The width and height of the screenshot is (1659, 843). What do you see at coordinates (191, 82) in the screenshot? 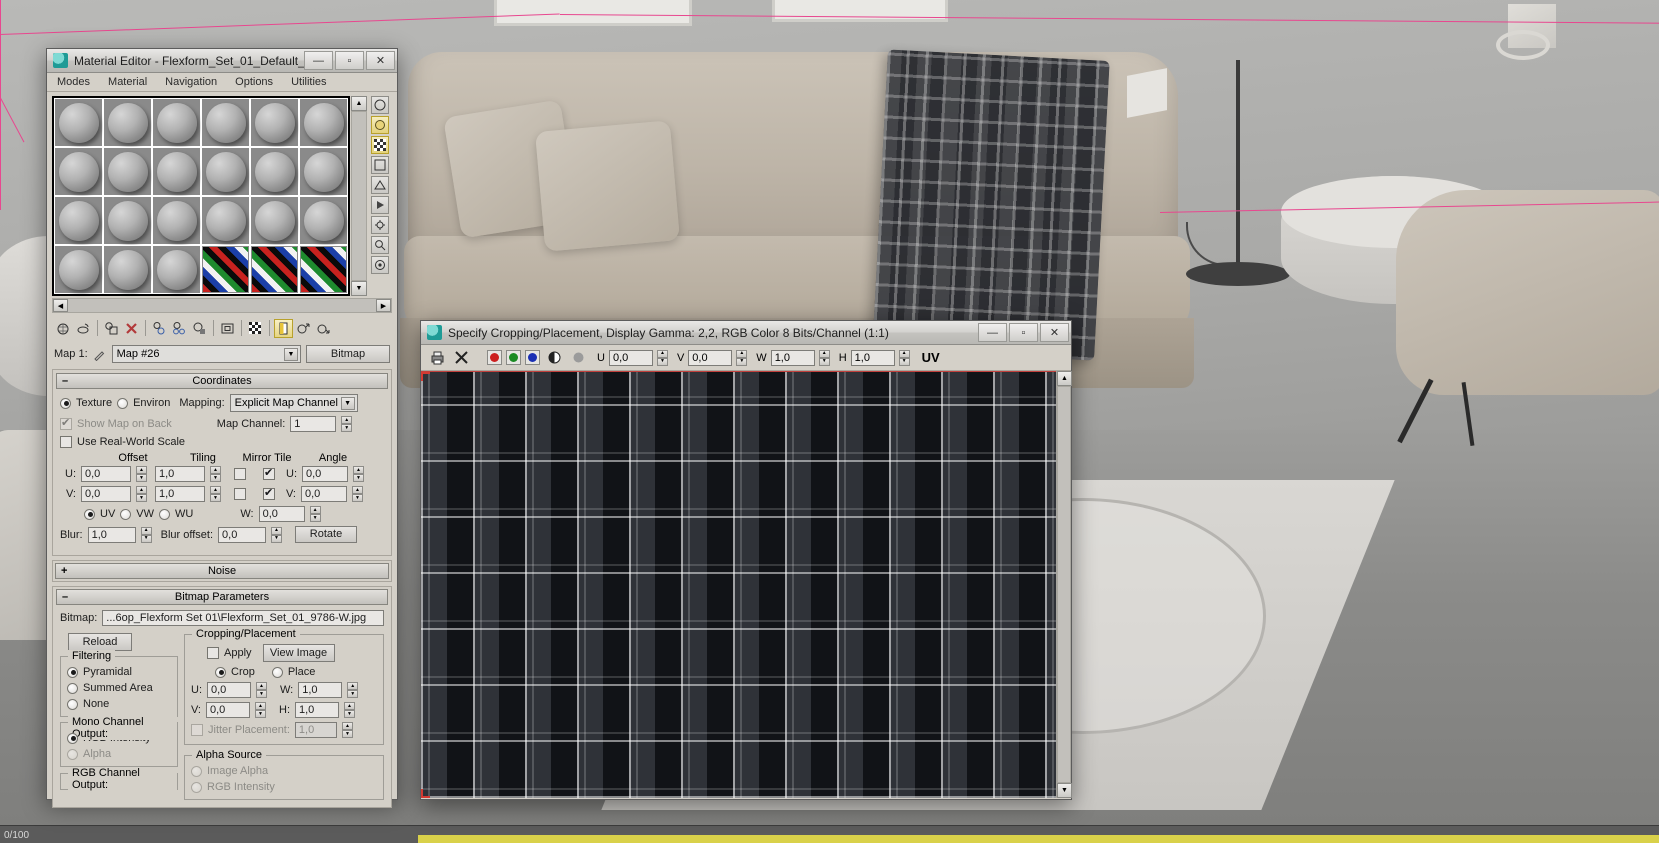
I see `menu-navigation: Navigation` at bounding box center [191, 82].